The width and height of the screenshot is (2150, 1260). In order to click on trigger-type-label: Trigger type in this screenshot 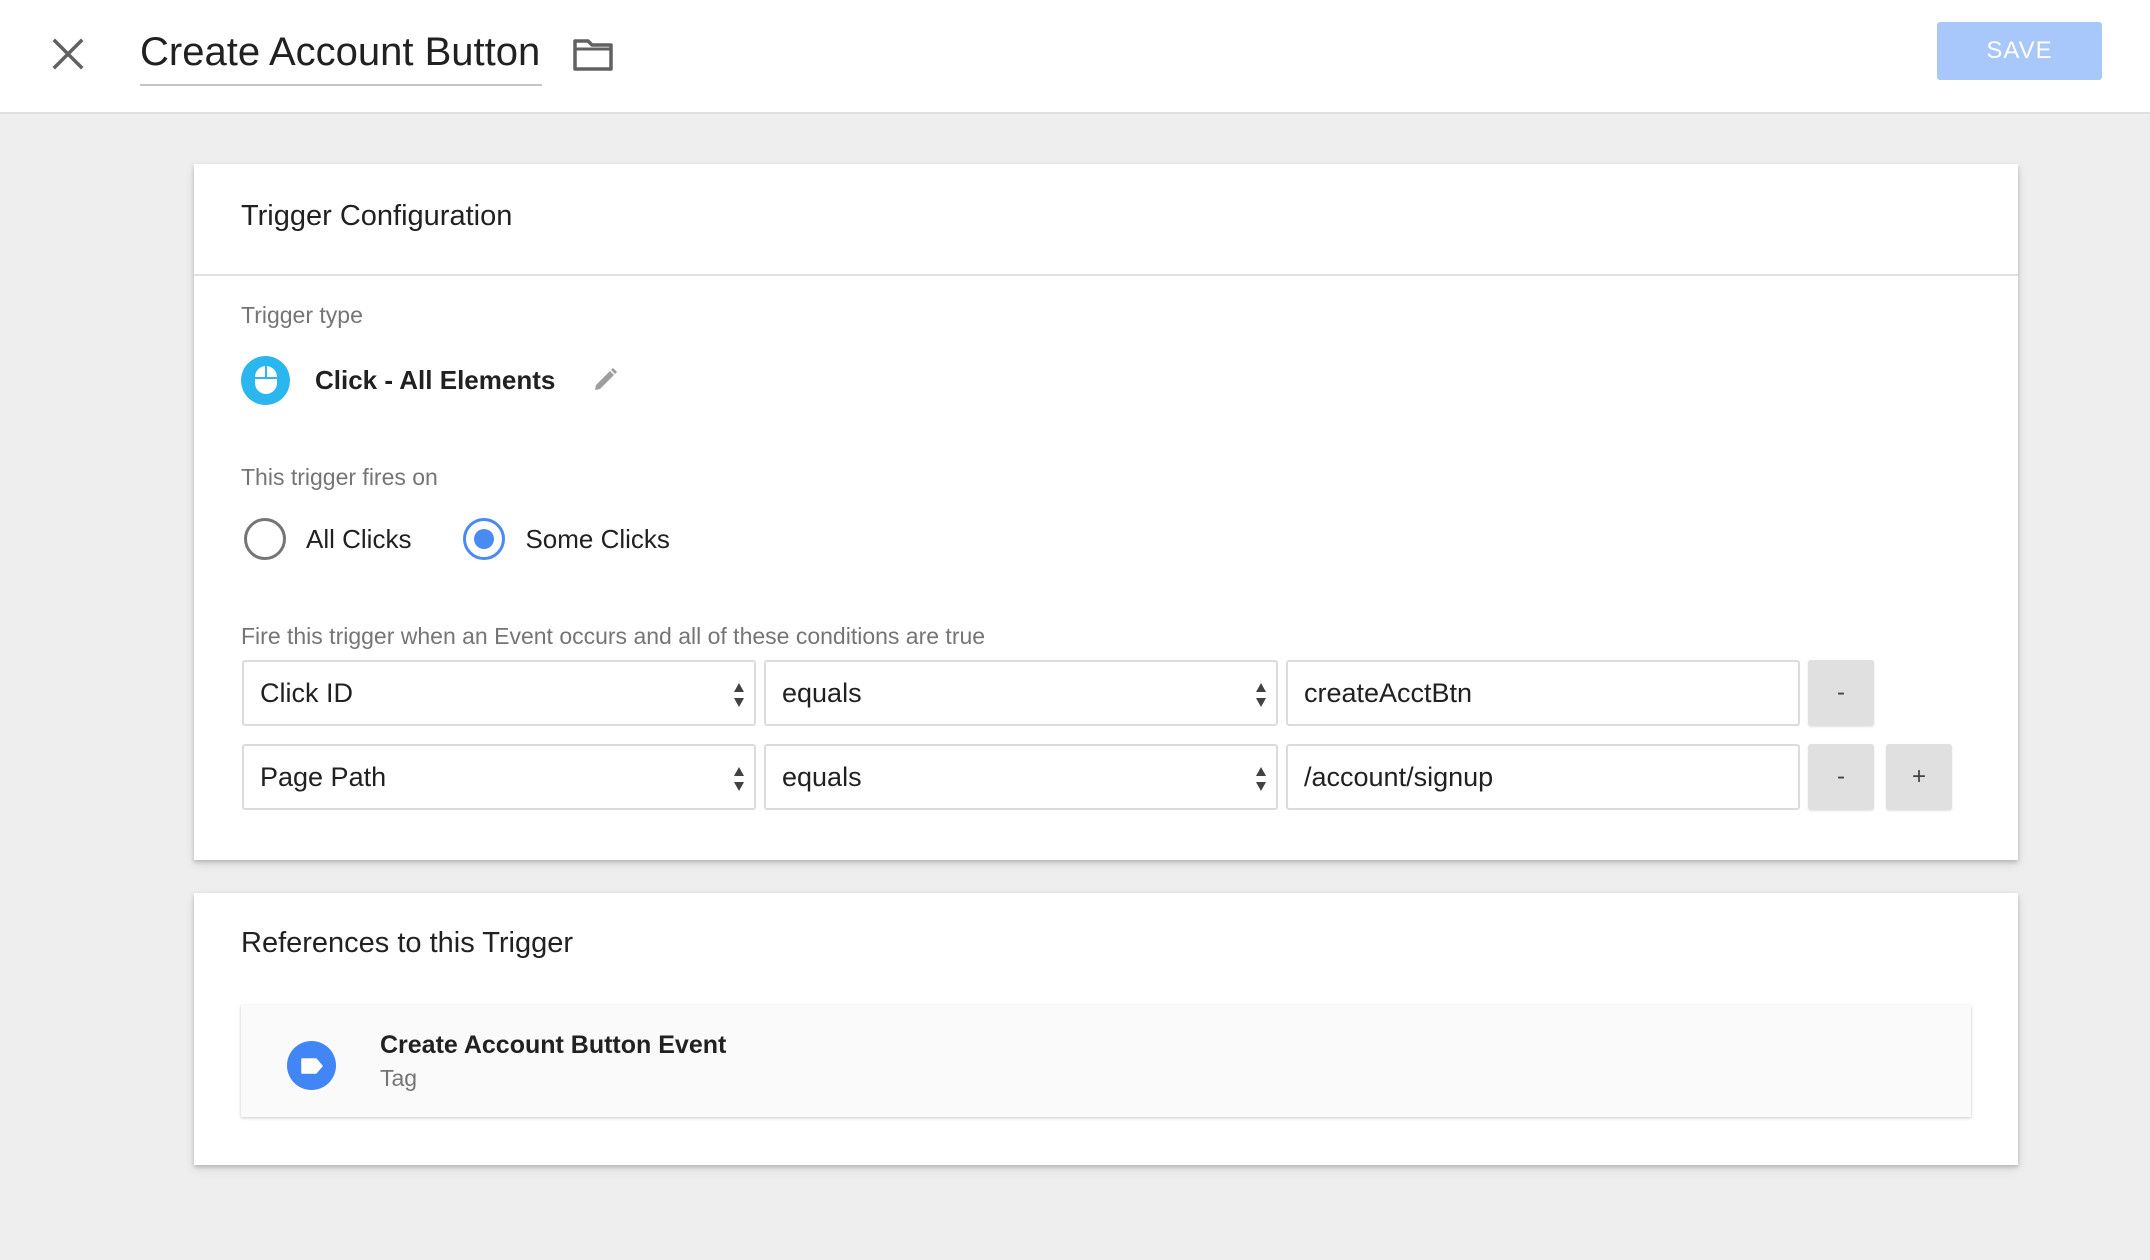, I will do `click(302, 315)`.